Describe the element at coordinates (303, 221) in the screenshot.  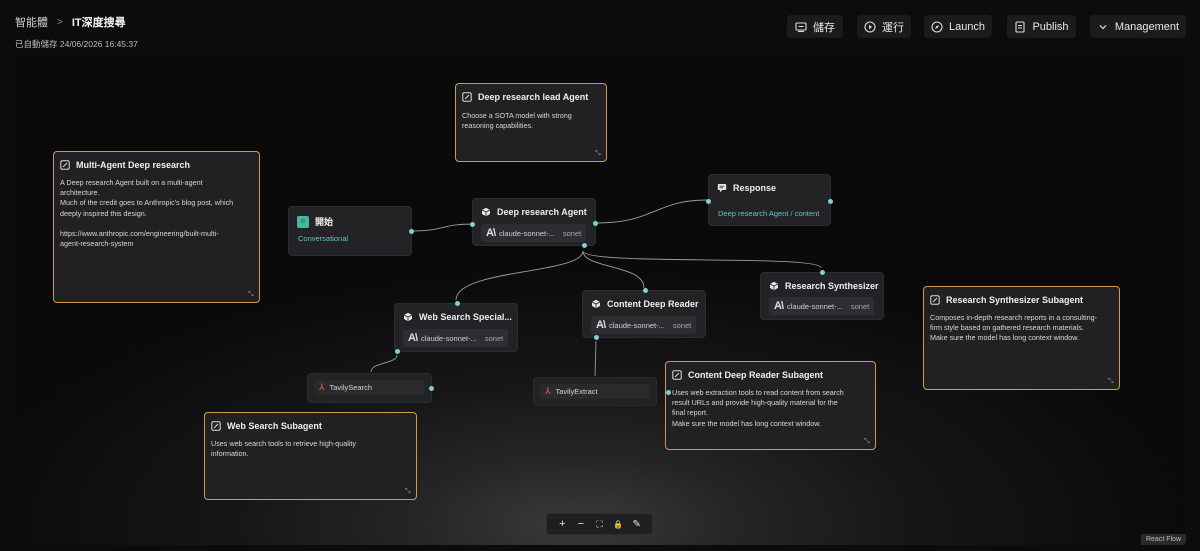
I see `chat-icon: ☺` at that location.